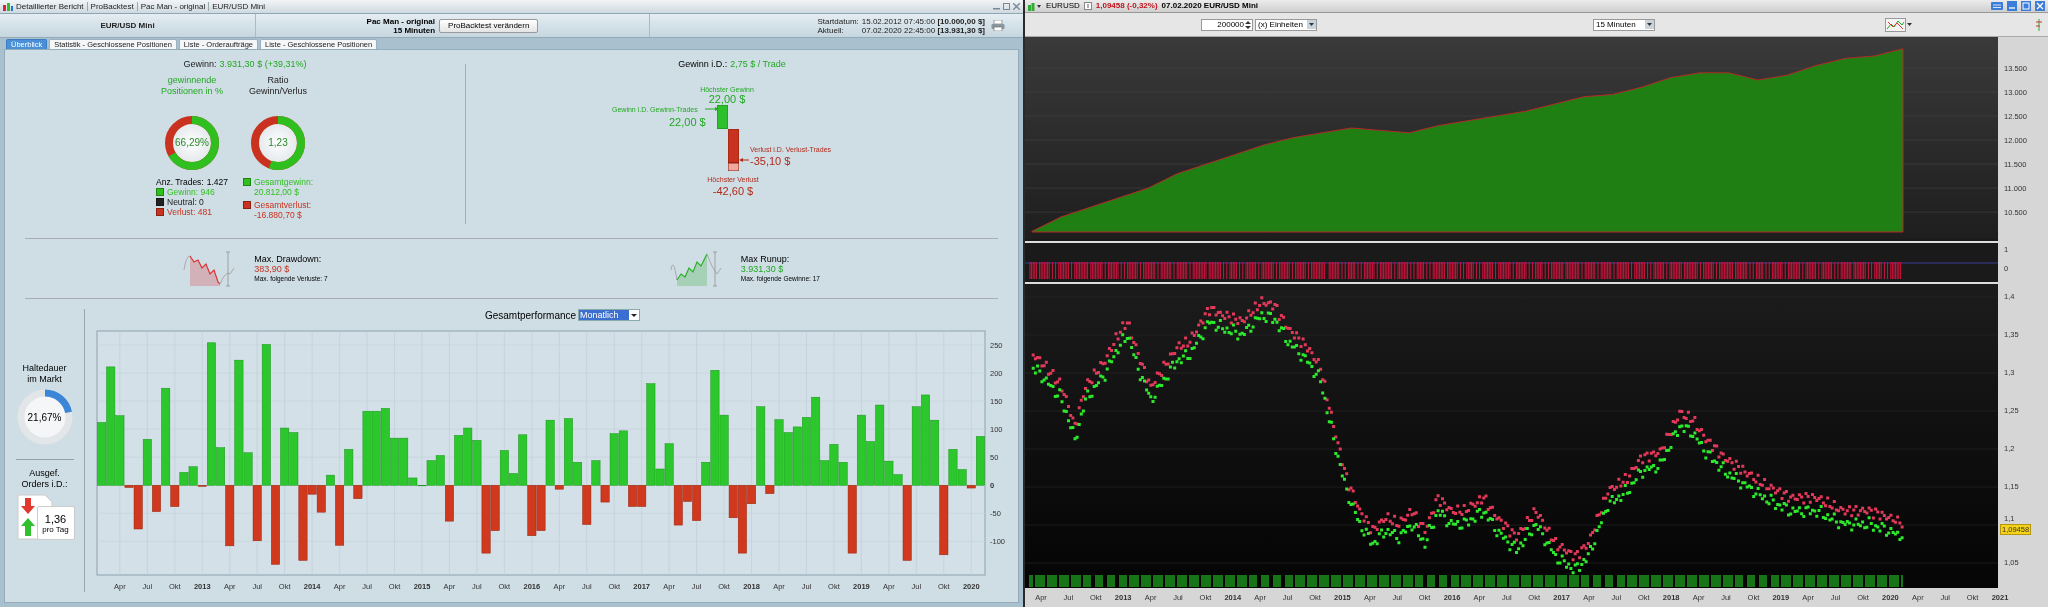 This screenshot has height=607, width=2048. I want to click on holding-value: 21,67%, so click(44, 417).